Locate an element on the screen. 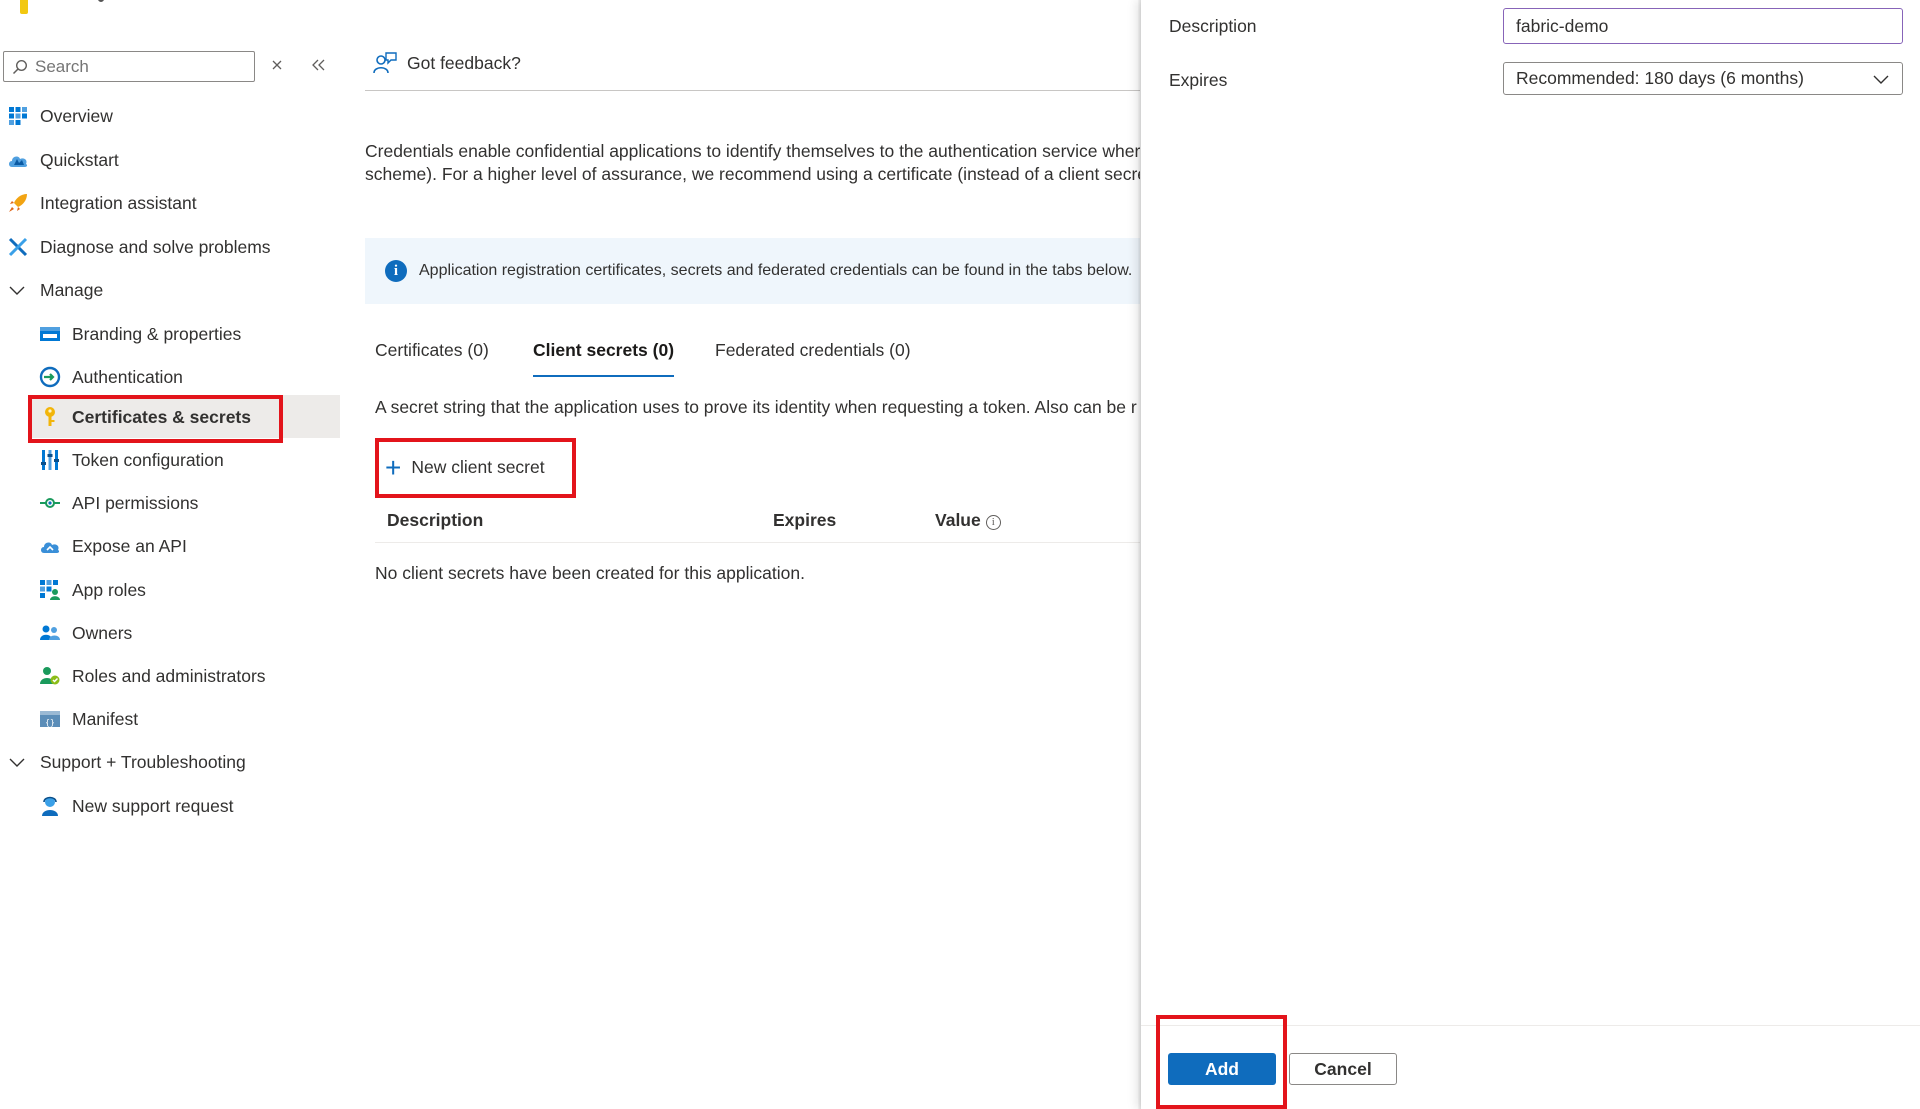  new-client-secret-button: + New client secret is located at coordinates (465, 467).